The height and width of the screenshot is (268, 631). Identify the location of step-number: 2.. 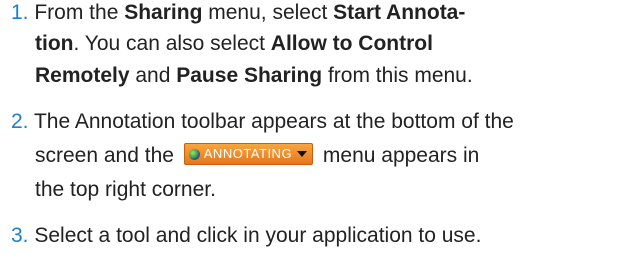
(20, 121).